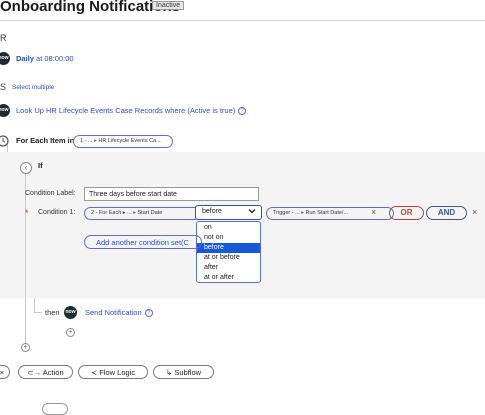  What do you see at coordinates (228, 212) in the screenshot?
I see `operator-select: before` at bounding box center [228, 212].